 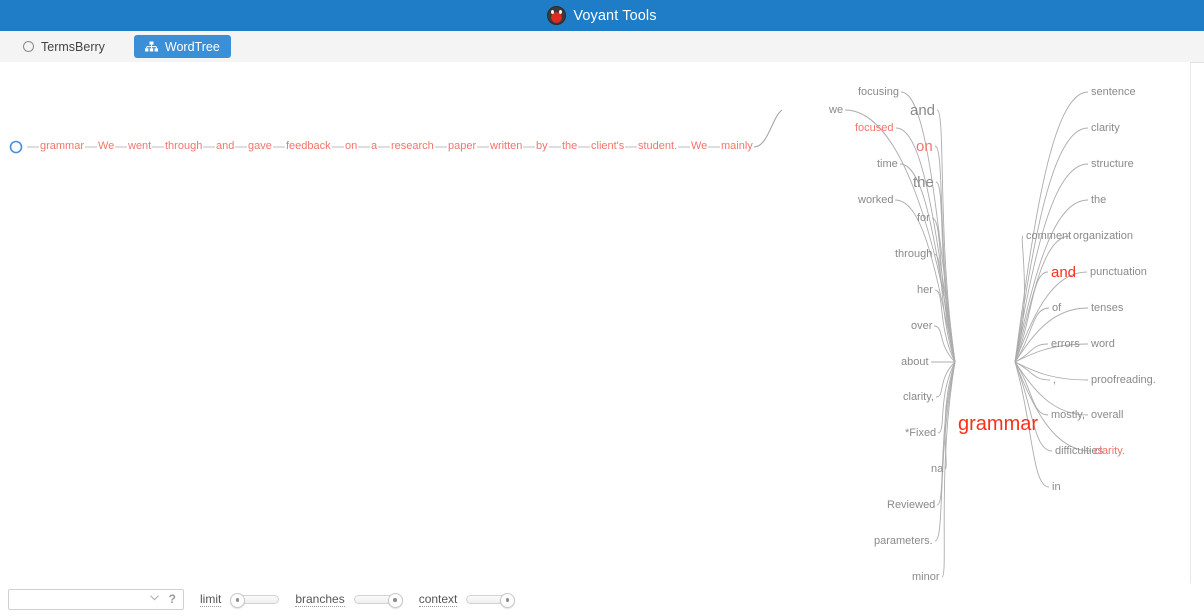 I want to click on breadcrumb-word: on, so click(x=351, y=146).